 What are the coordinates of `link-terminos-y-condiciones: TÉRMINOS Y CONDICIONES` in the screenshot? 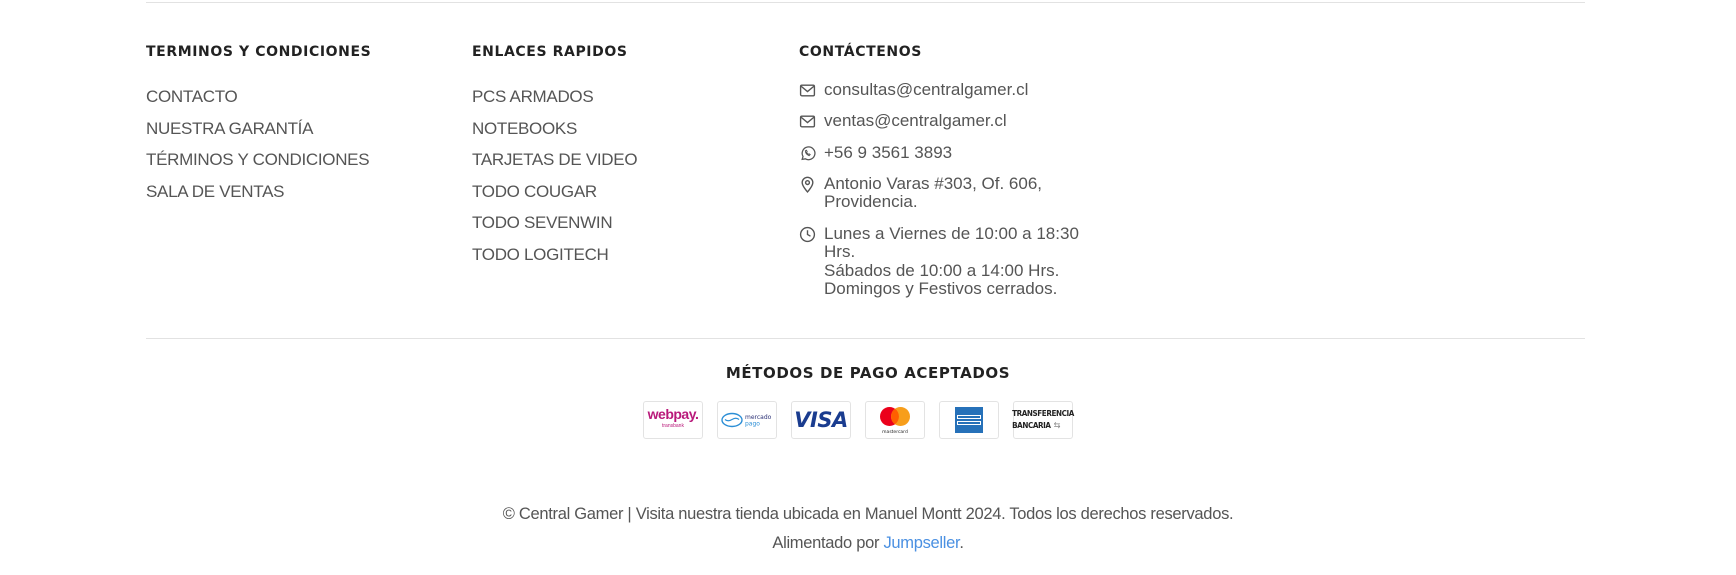 It's located at (258, 160).